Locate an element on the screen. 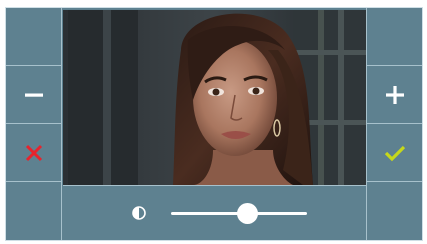 This screenshot has height=244, width=427. minus-icon is located at coordinates (33, 95).